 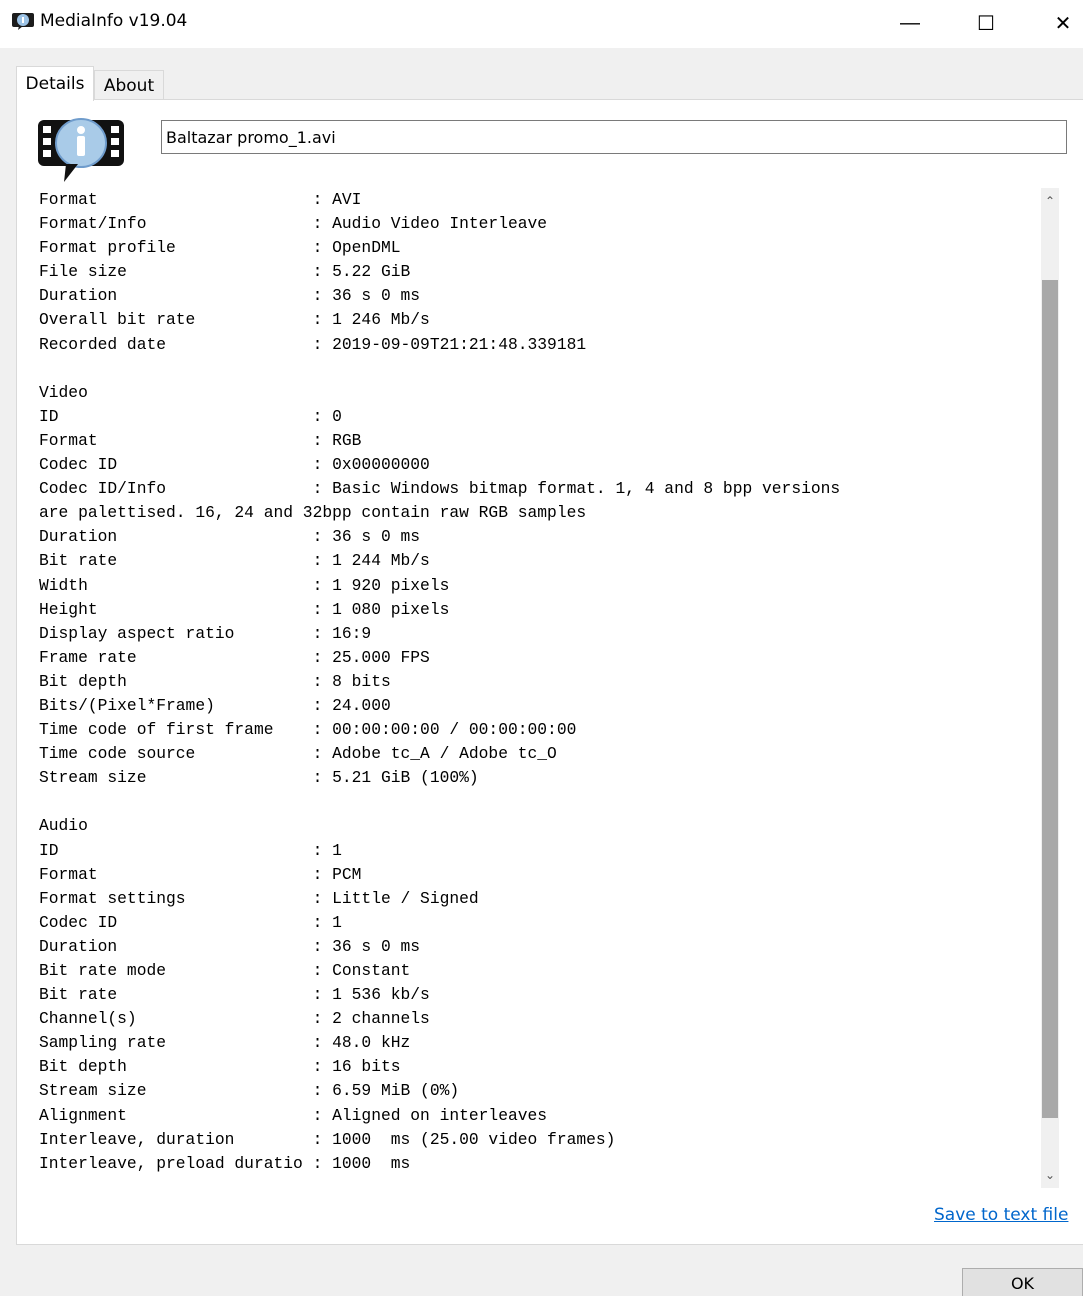 What do you see at coordinates (225, 970) in the screenshot?
I see `info-line: Bit rate mode : Constant` at bounding box center [225, 970].